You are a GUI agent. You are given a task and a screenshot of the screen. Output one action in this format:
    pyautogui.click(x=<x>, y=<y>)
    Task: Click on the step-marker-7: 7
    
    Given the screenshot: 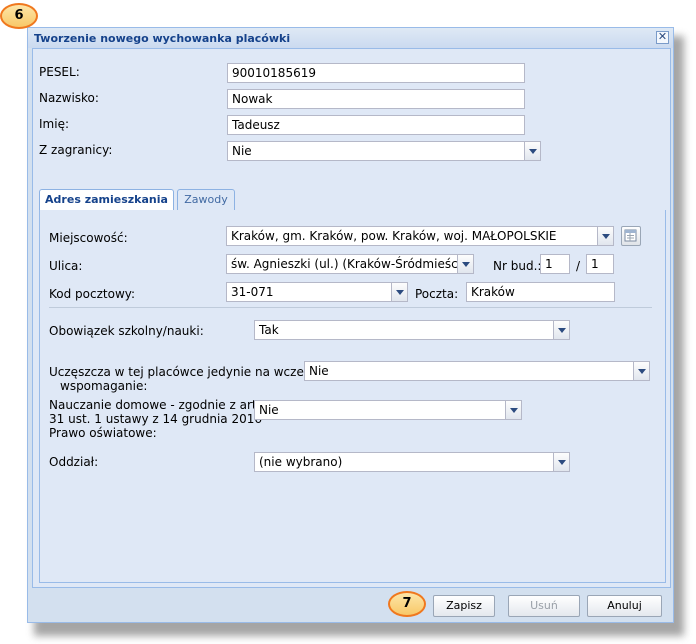 What is the action you would take?
    pyautogui.click(x=407, y=604)
    